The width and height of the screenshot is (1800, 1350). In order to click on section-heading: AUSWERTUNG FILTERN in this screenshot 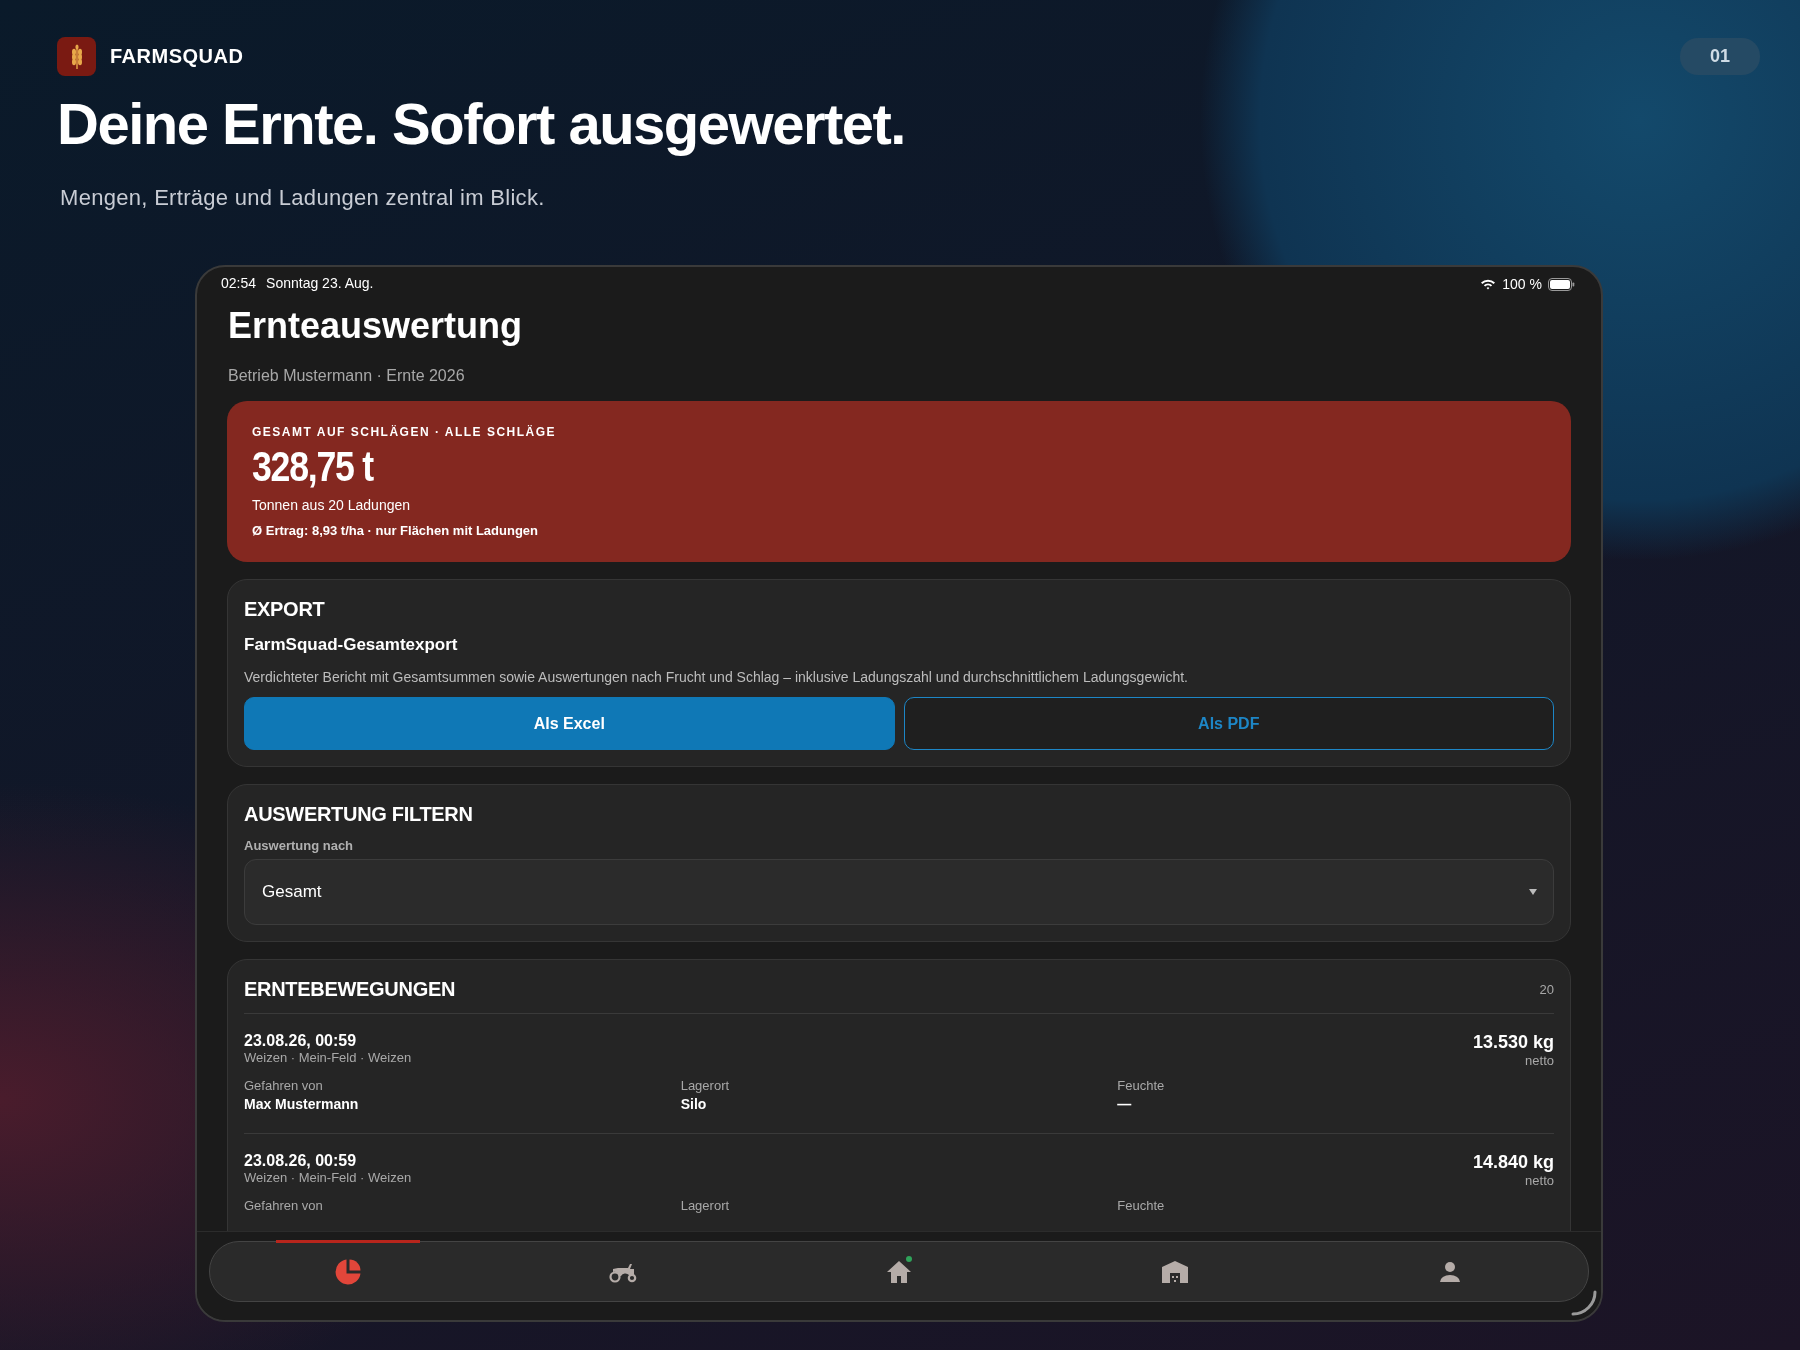, I will do `click(358, 814)`.